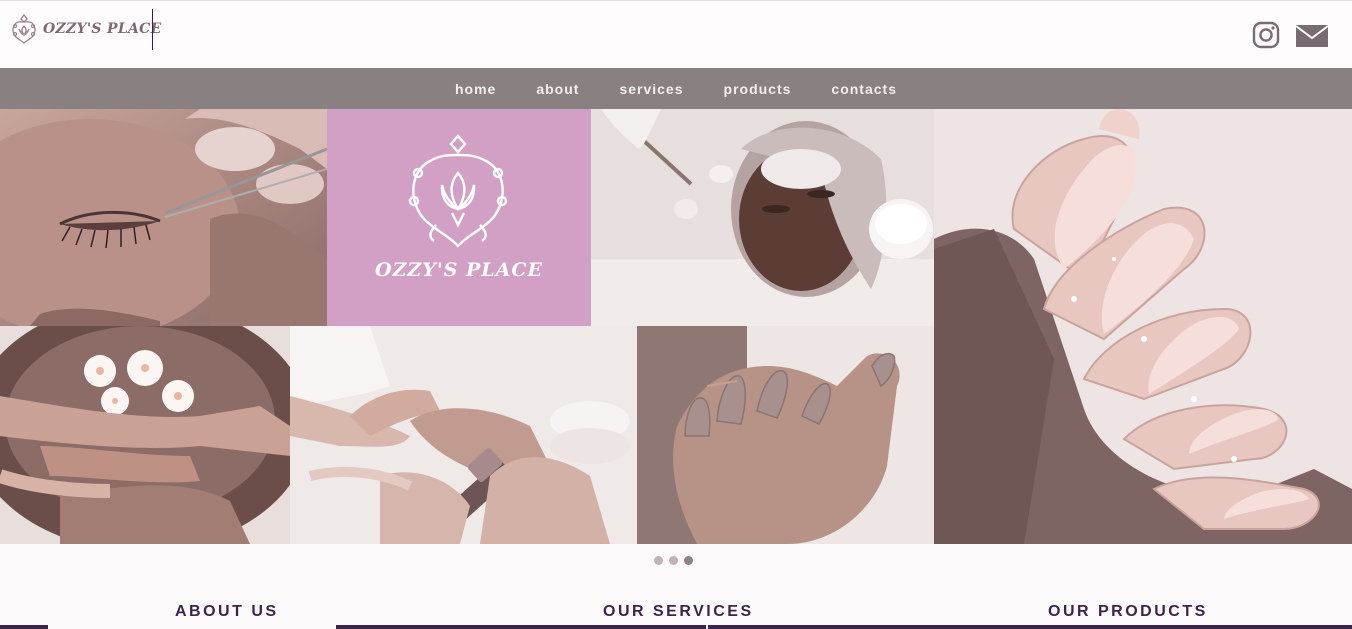 The height and width of the screenshot is (629, 1352). I want to click on carousel-dots, so click(673, 560).